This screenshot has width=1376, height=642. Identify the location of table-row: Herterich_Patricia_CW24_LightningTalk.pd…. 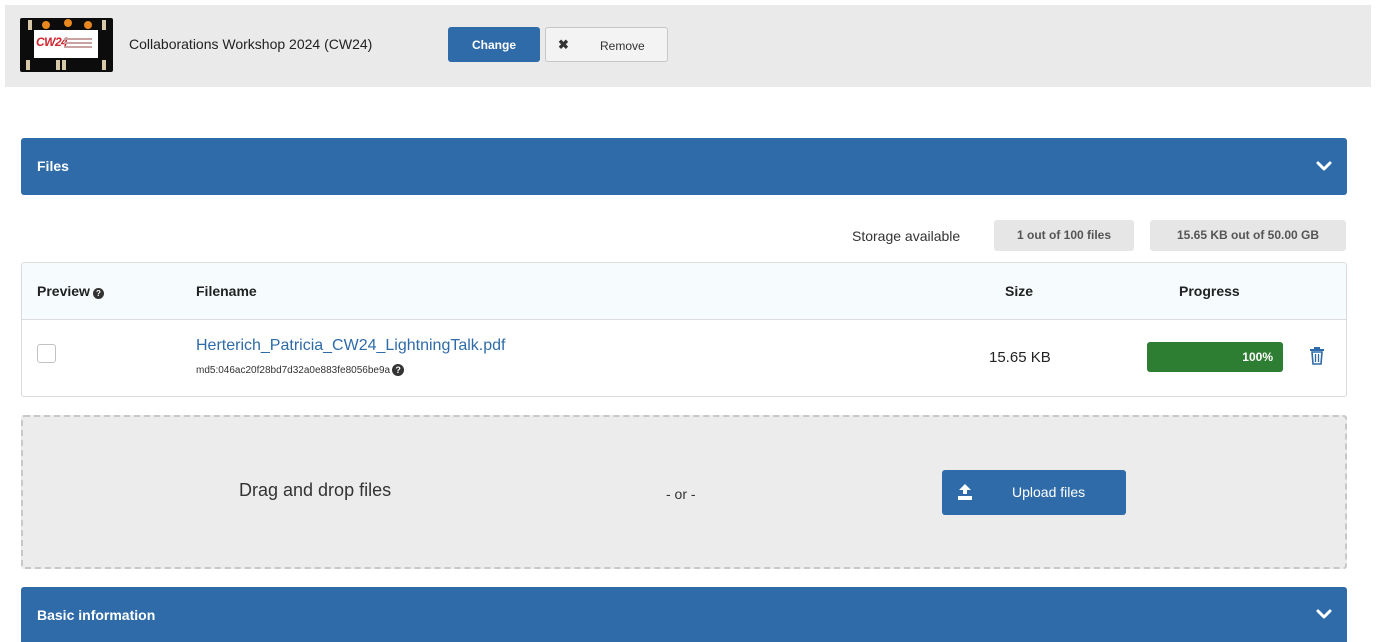
(684, 358).